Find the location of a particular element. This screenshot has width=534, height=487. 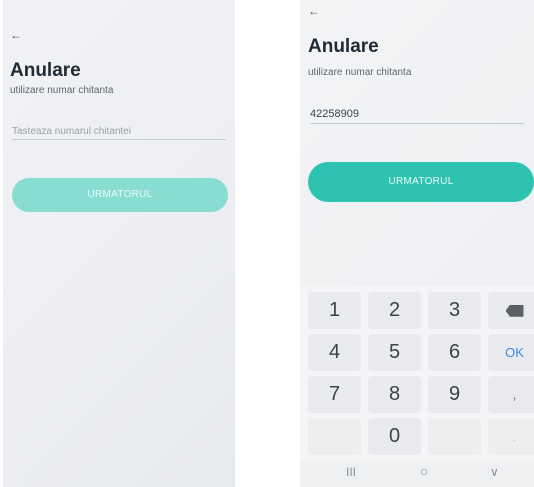

receipt-number-input: 42258909 is located at coordinates (334, 114).